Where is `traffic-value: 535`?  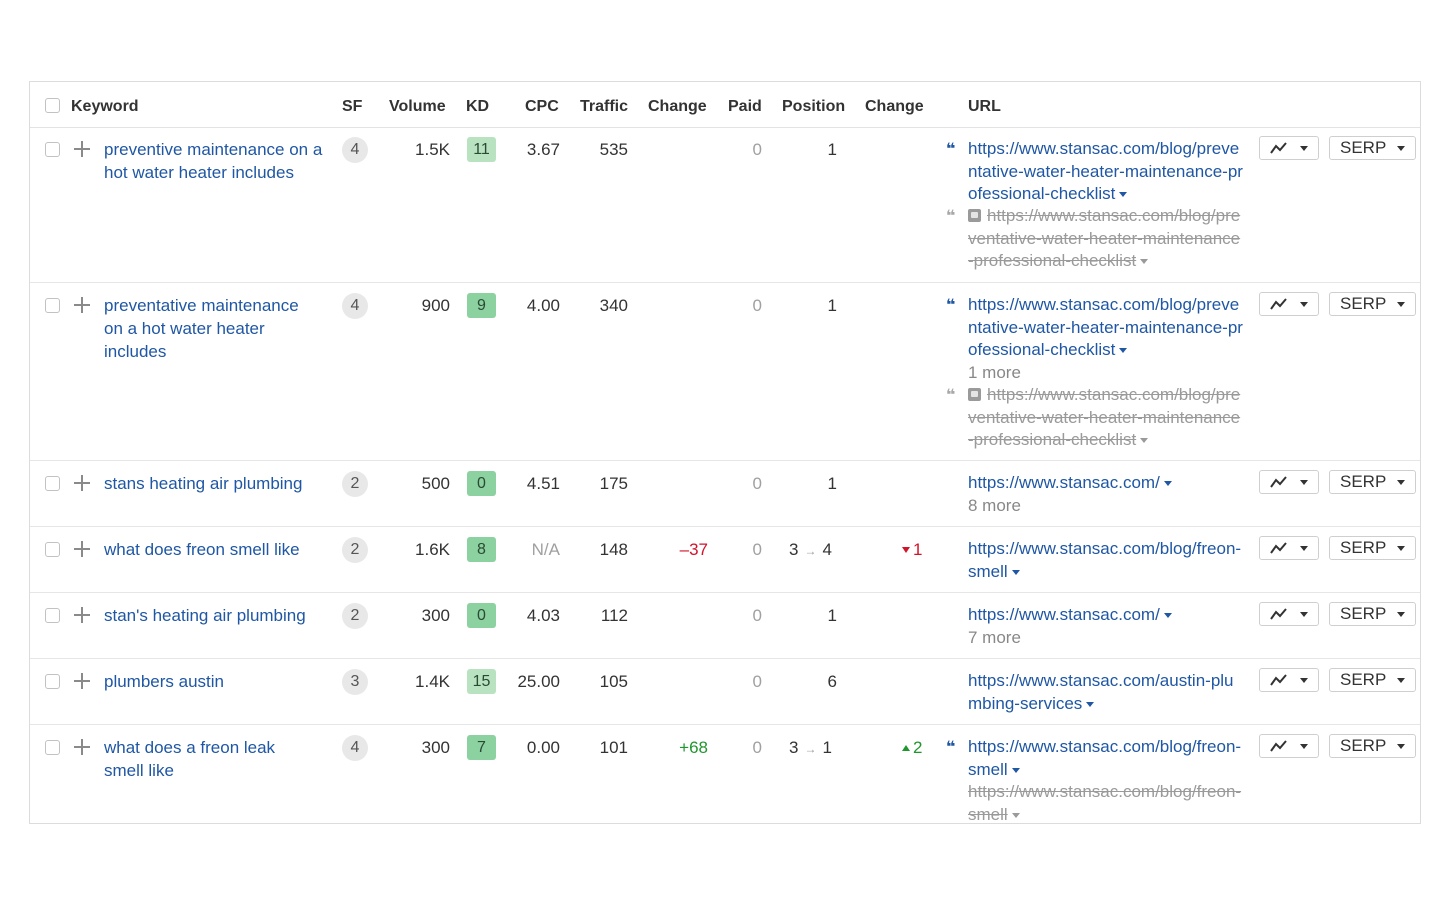 traffic-value: 535 is located at coordinates (613, 149).